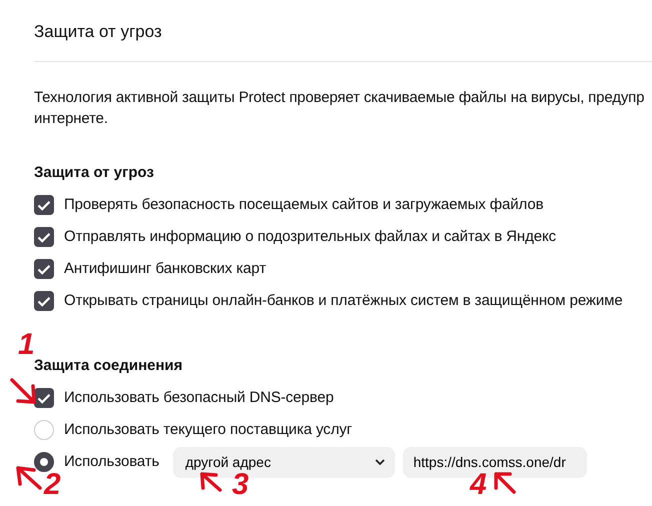  What do you see at coordinates (343, 300) in the screenshot?
I see `checkbox-label: Открывать страницы онлайн-банков и платёжных систем в защищённом режиме` at bounding box center [343, 300].